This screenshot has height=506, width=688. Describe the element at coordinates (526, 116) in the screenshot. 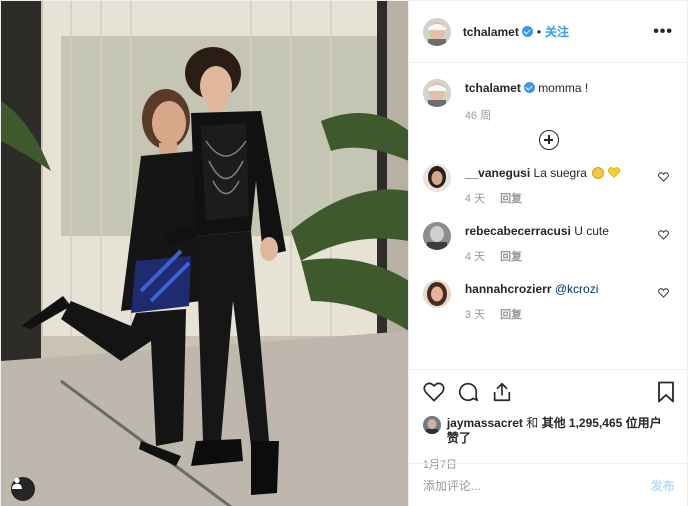

I see `caption-time: 46 周` at that location.